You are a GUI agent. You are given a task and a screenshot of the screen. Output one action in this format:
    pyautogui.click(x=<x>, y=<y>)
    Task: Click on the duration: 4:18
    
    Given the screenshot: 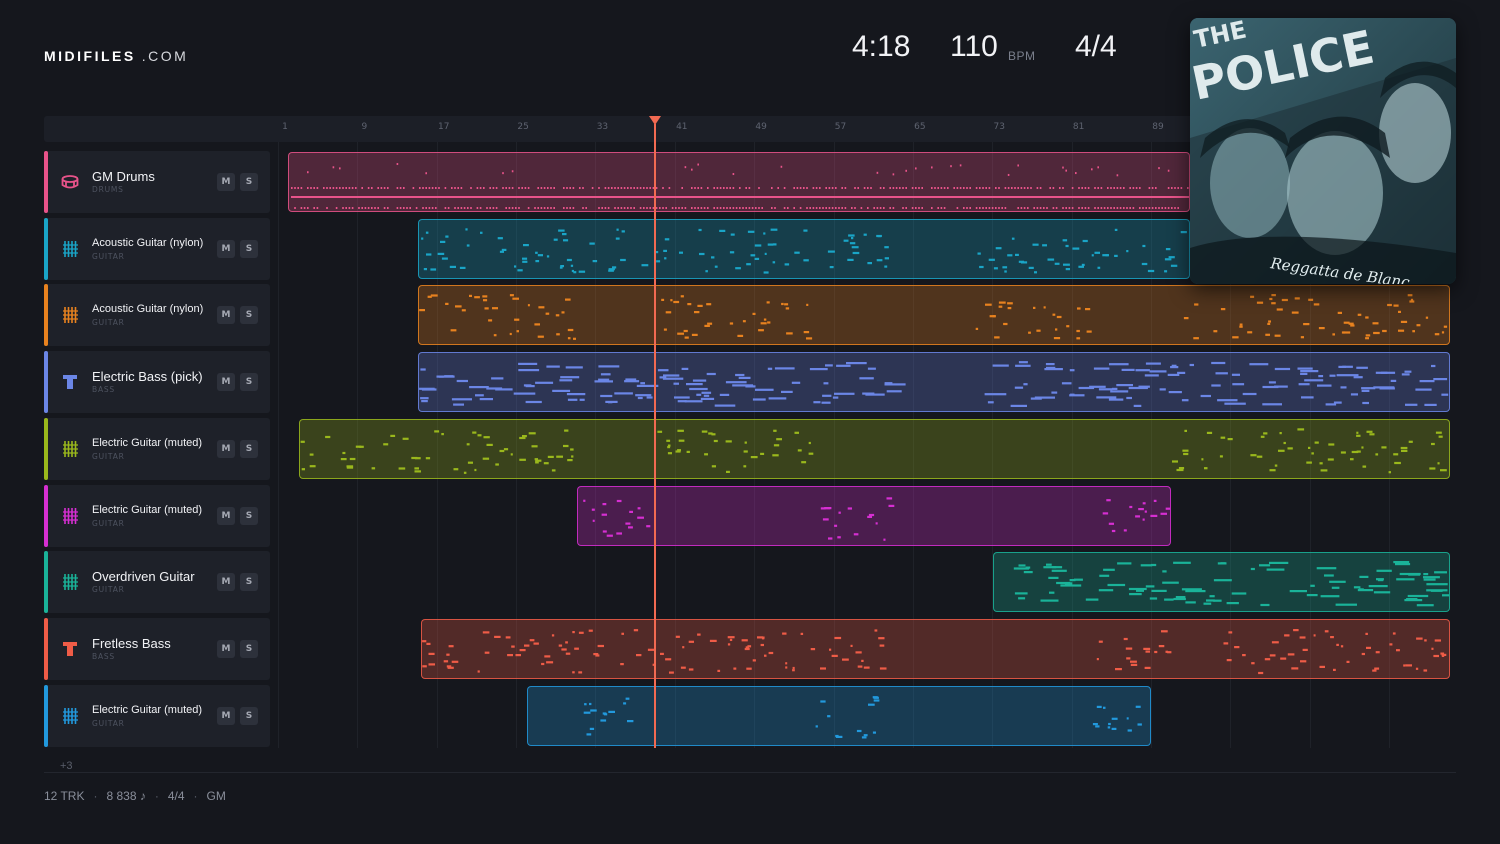 What is the action you would take?
    pyautogui.click(x=881, y=46)
    